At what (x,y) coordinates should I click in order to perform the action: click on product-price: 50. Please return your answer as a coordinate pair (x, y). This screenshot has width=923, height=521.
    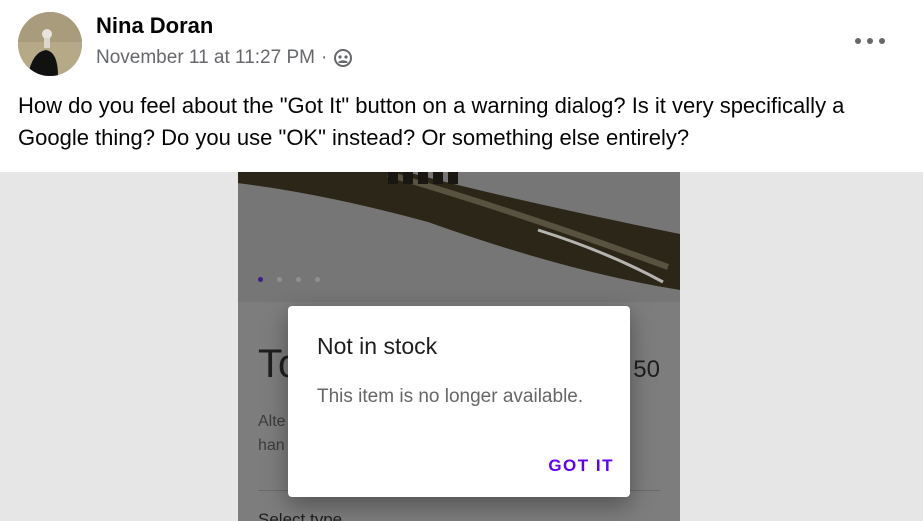
    Looking at the image, I should click on (646, 369).